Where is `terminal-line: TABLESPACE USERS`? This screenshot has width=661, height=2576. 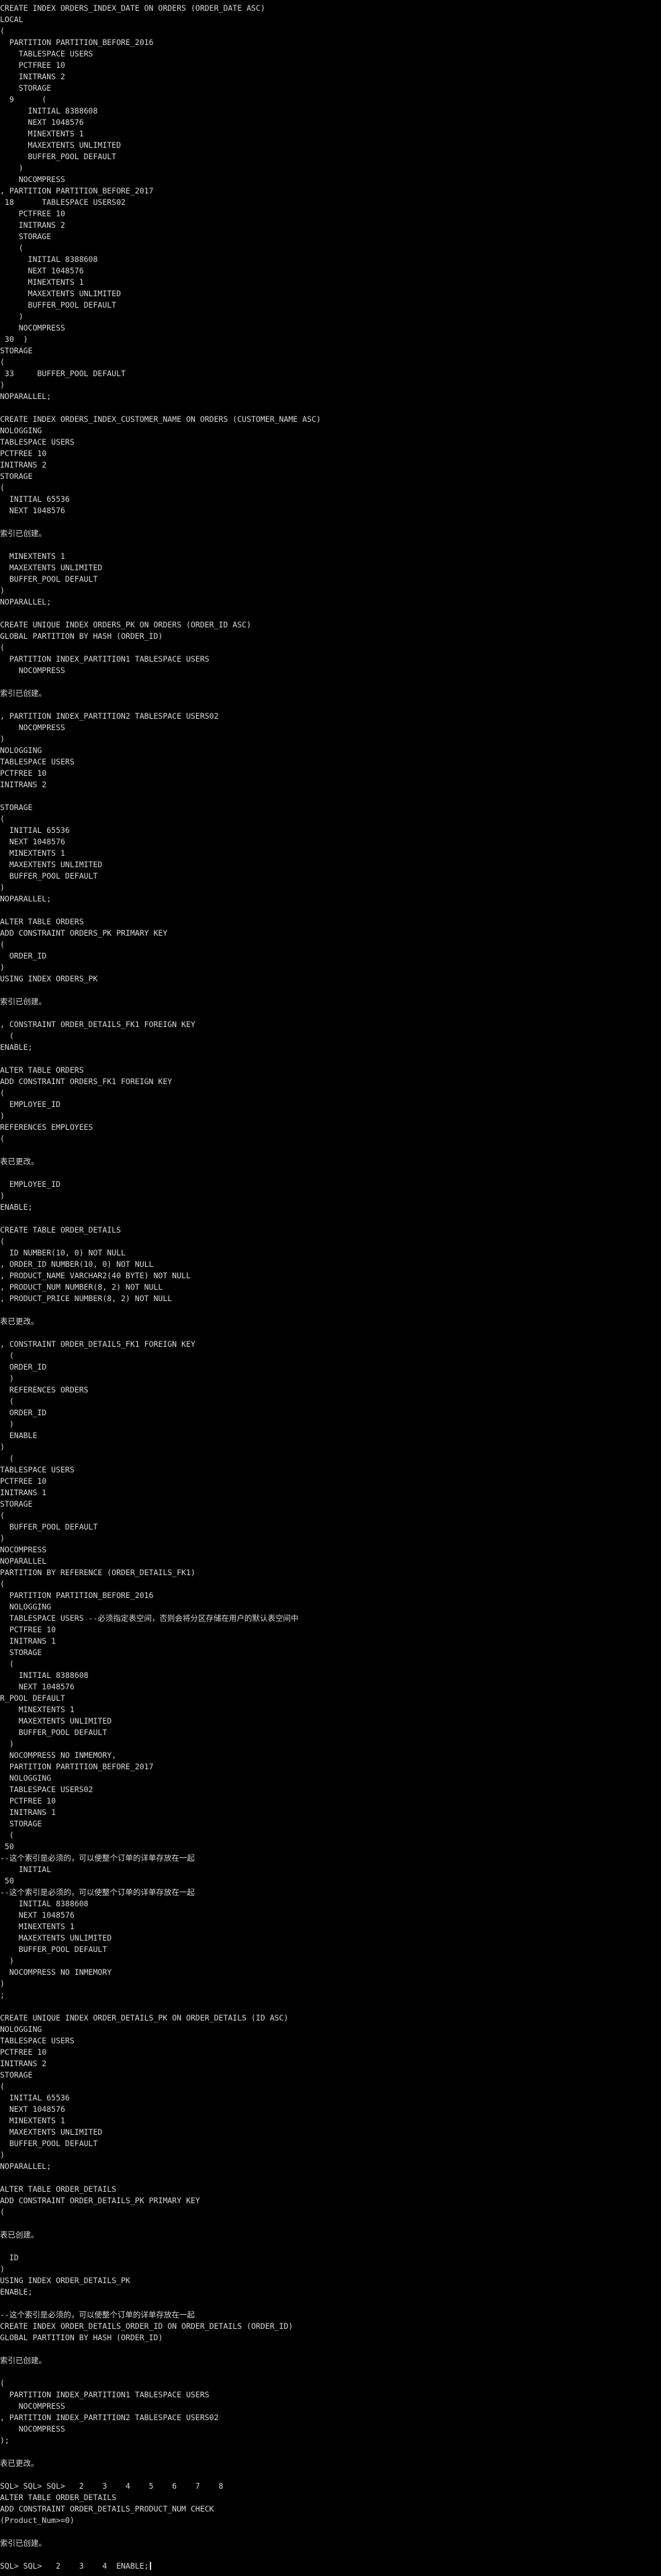 terminal-line: TABLESPACE USERS is located at coordinates (46, 53).